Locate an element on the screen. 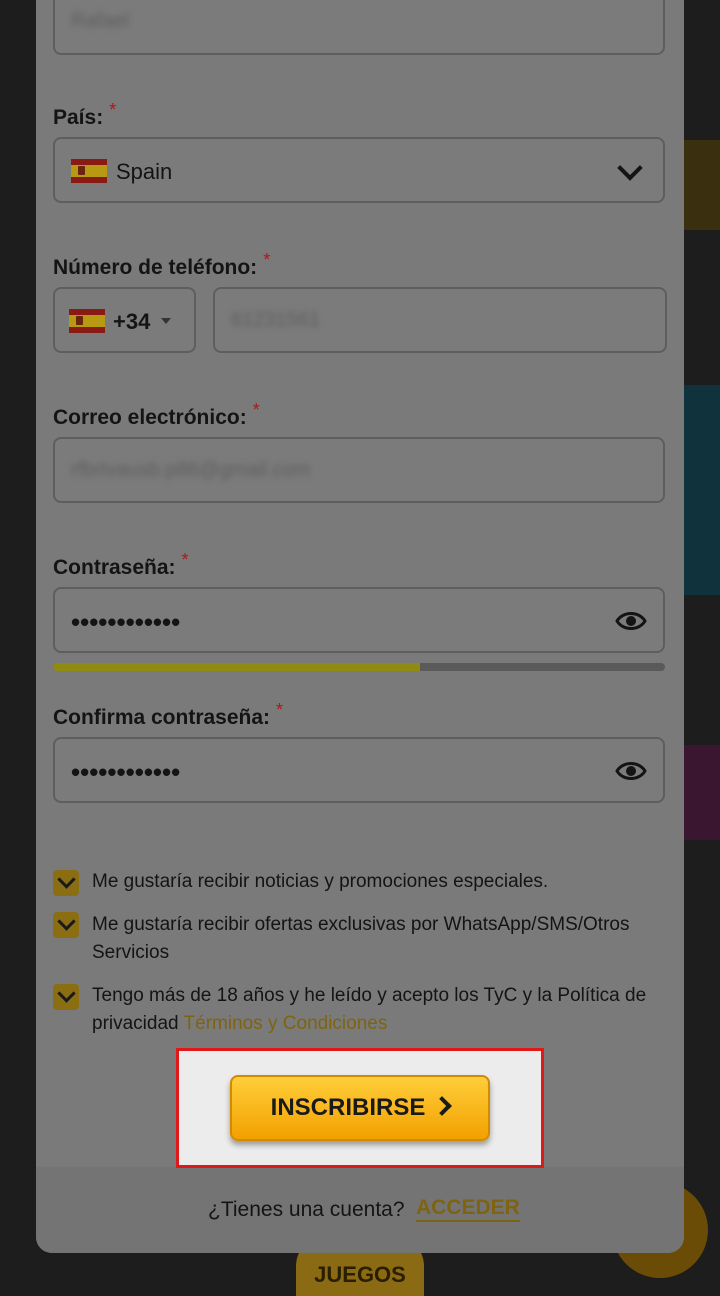 The width and height of the screenshot is (720, 1296). login-link: ACCEDER is located at coordinates (468, 1209).